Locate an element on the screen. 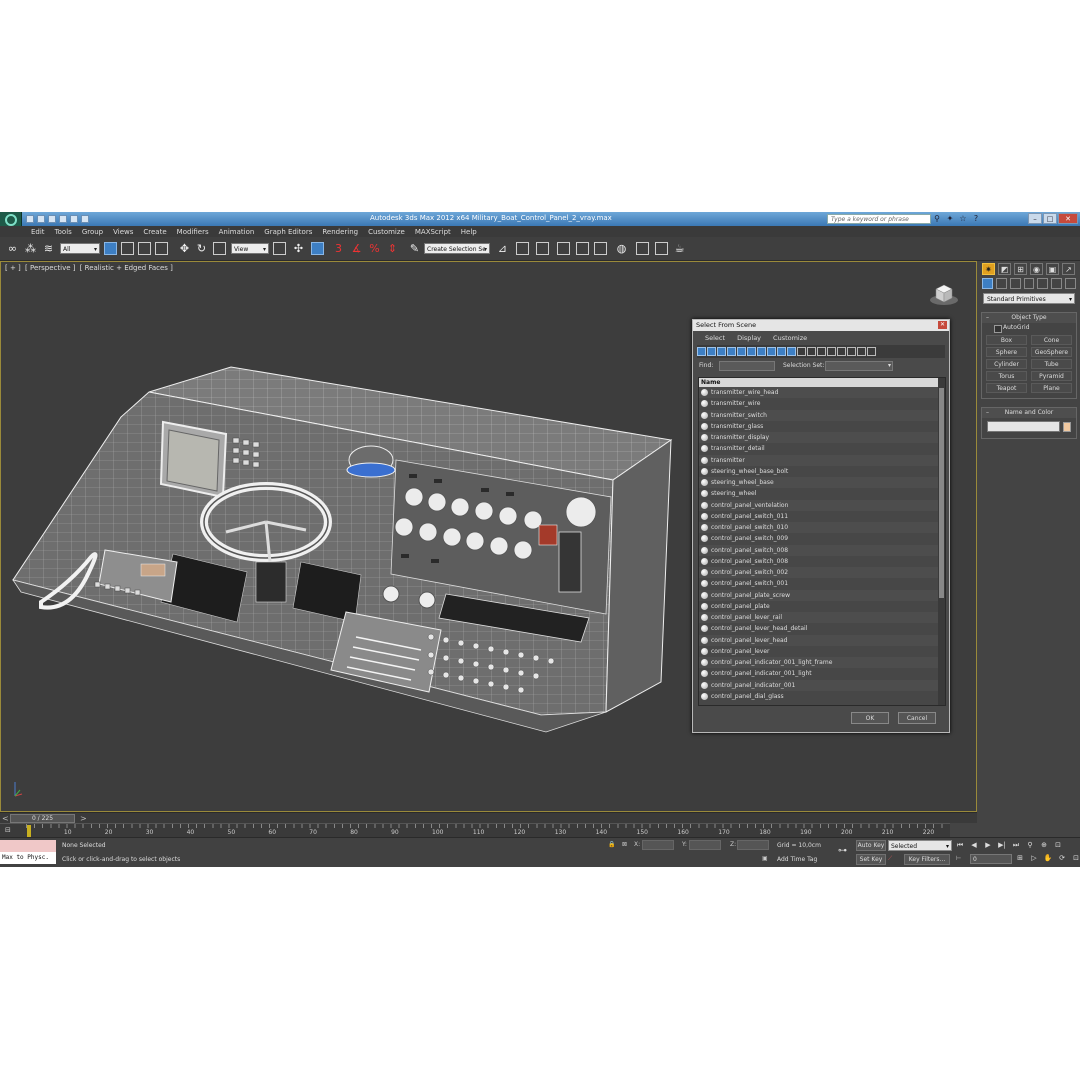  select-scale-icon is located at coordinates (219, 248).